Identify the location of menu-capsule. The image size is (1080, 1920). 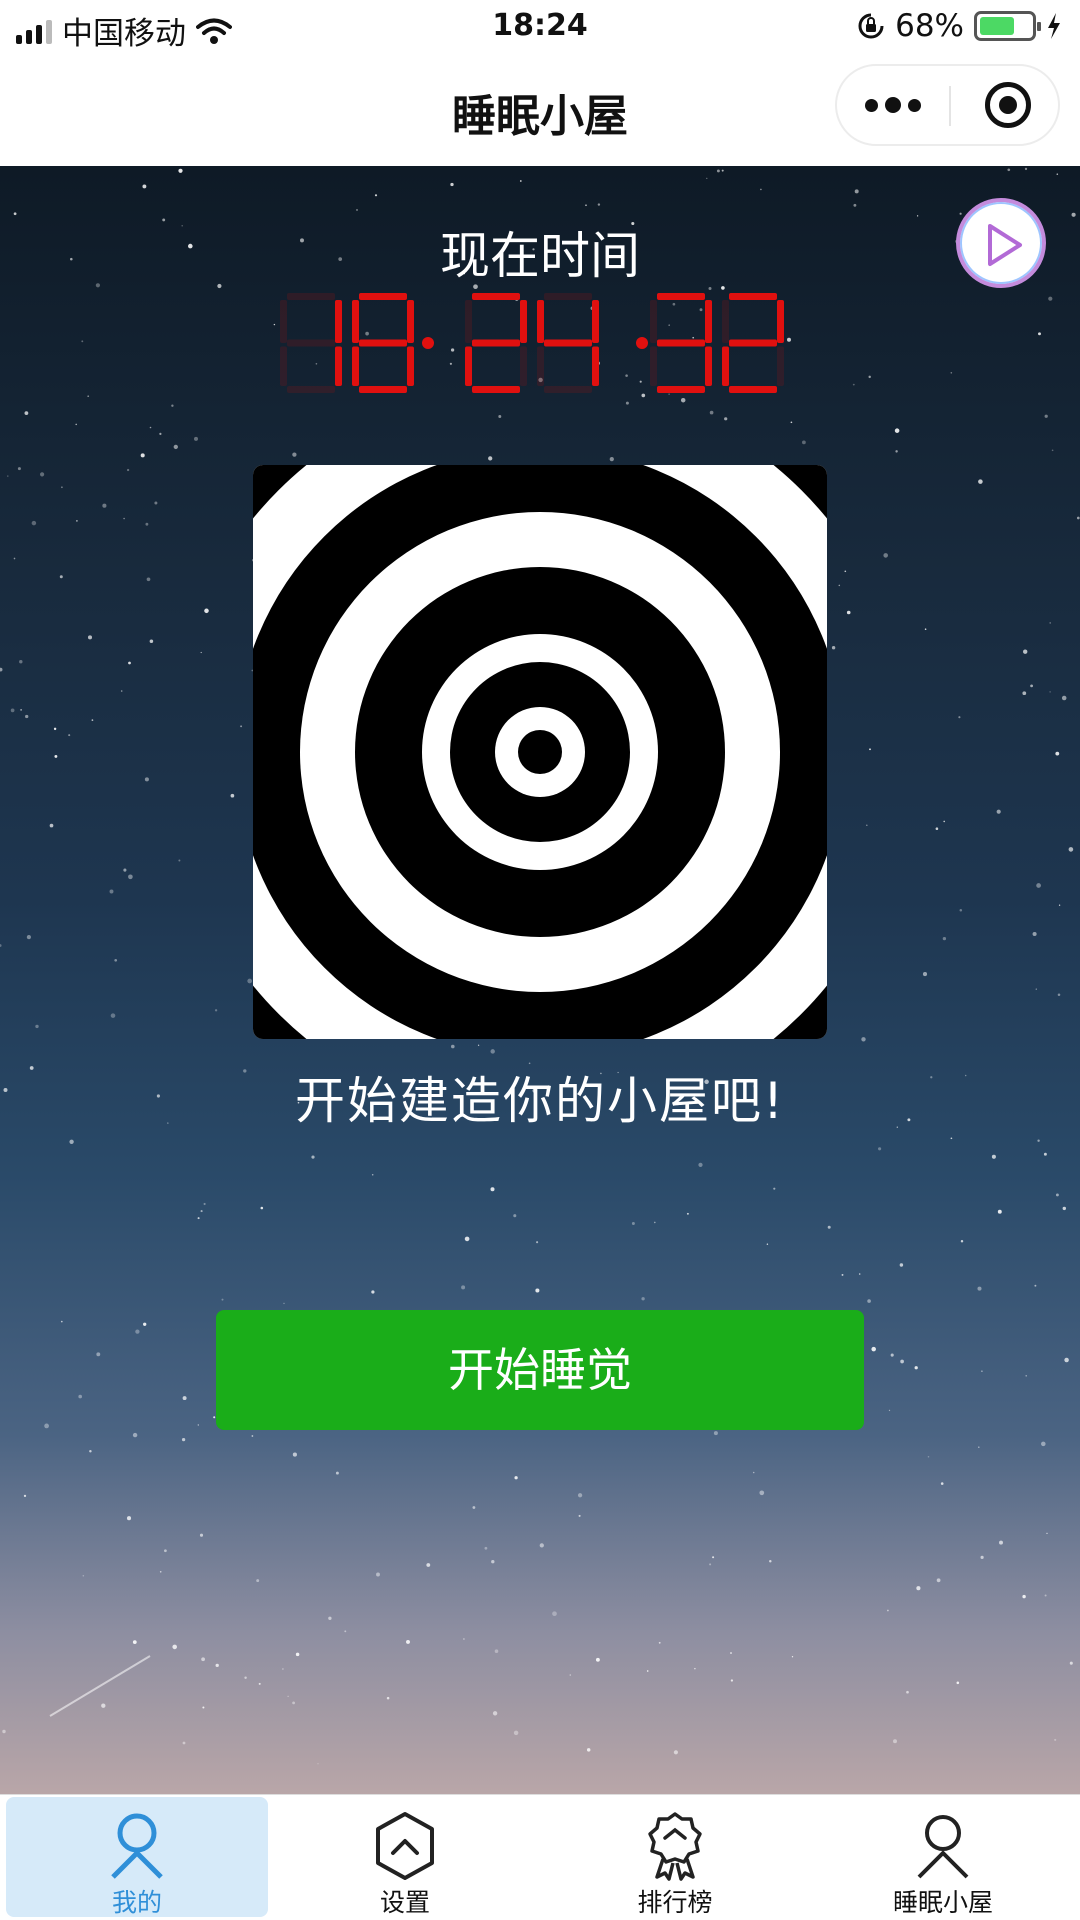
(947, 105).